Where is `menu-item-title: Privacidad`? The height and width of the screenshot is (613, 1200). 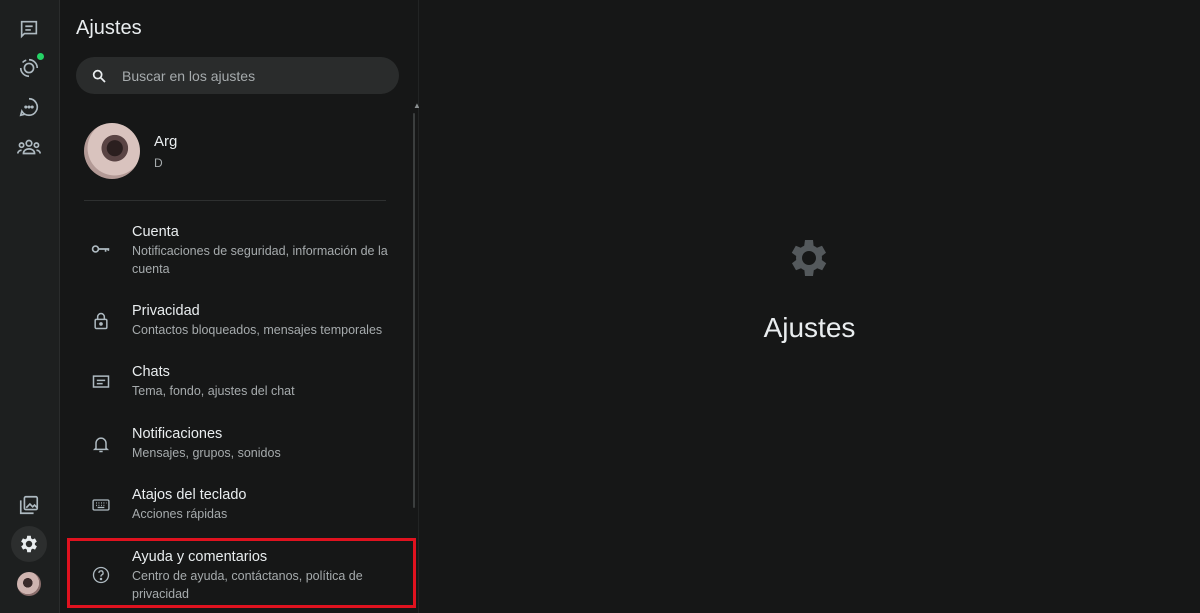 menu-item-title: Privacidad is located at coordinates (166, 311).